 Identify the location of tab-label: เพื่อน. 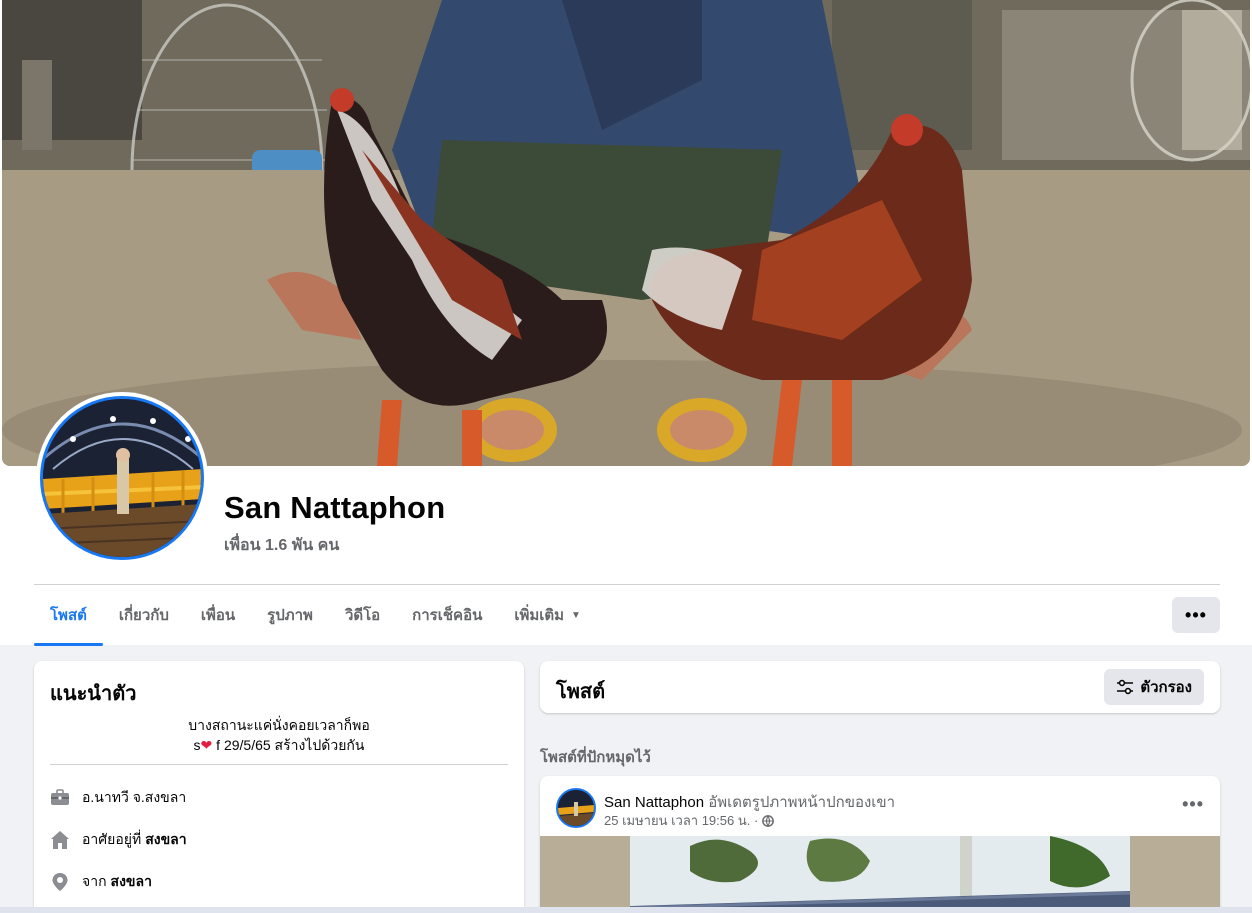
(218, 615).